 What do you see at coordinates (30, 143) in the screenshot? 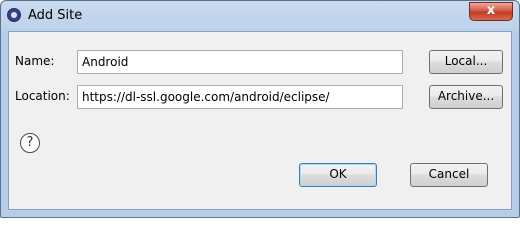
I see `help-icon: ?` at bounding box center [30, 143].